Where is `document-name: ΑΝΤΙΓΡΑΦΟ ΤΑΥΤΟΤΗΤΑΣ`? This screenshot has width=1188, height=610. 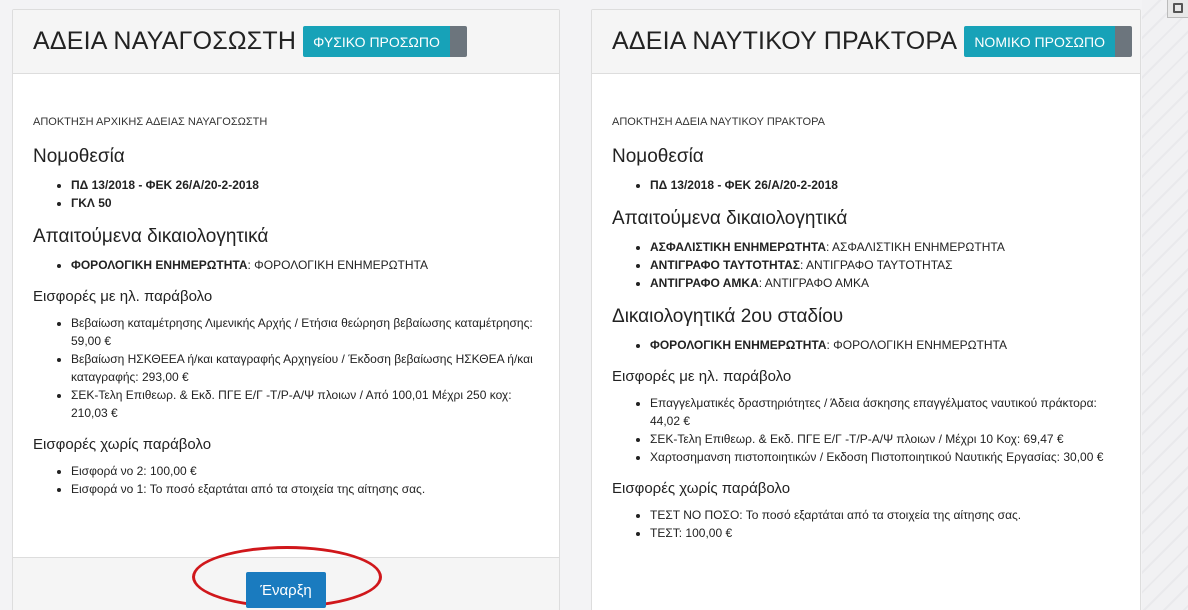 document-name: ΑΝΤΙΓΡΑΦΟ ΤΑΥΤΟΤΗΤΑΣ is located at coordinates (725, 265).